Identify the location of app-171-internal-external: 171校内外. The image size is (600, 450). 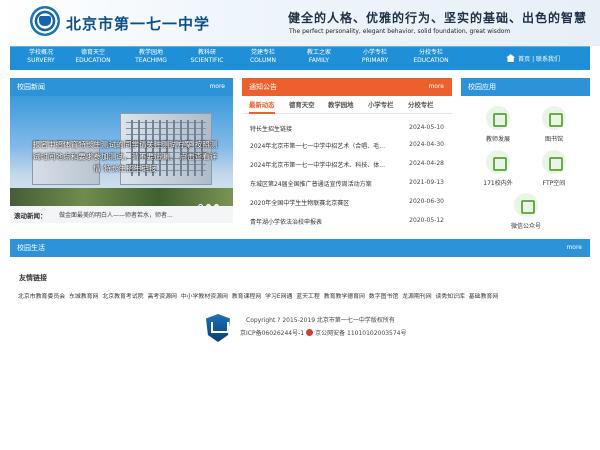
(498, 168).